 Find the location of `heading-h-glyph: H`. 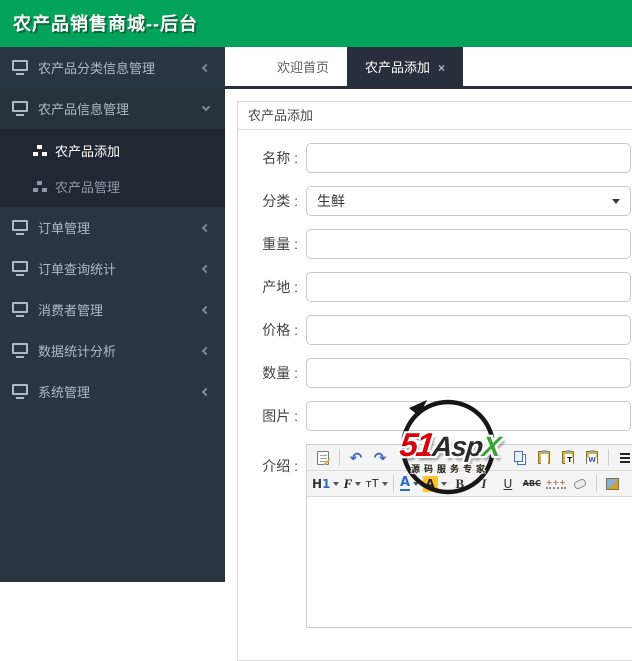

heading-h-glyph: H is located at coordinates (317, 484).